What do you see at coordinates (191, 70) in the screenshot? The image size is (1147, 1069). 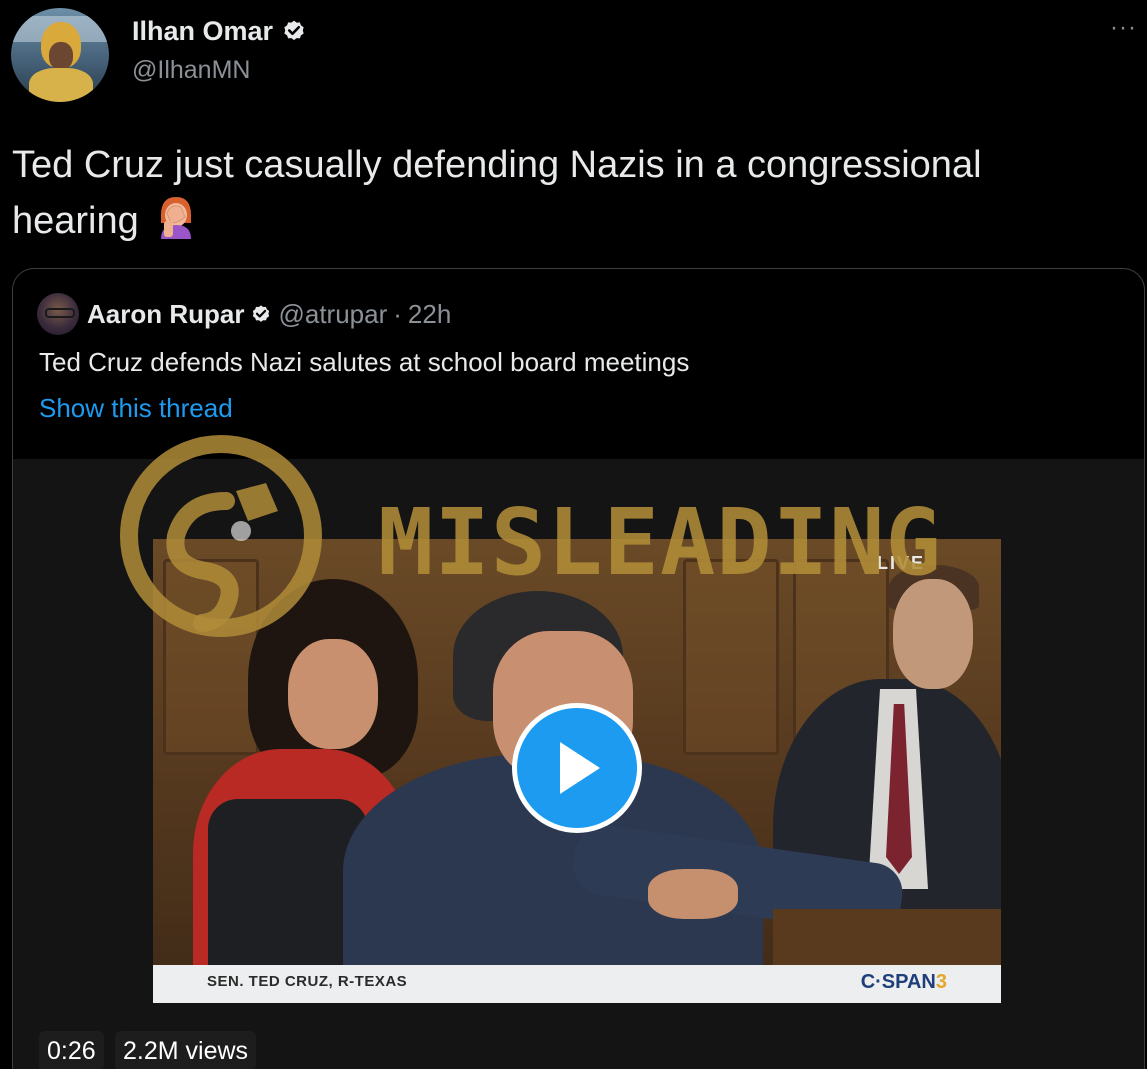 I see `author-handle: @IlhanMN` at bounding box center [191, 70].